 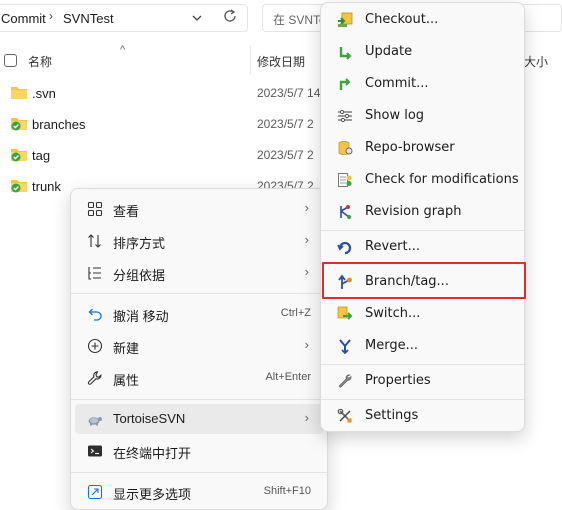 I want to click on settings-tools-icon, so click(x=344, y=415).